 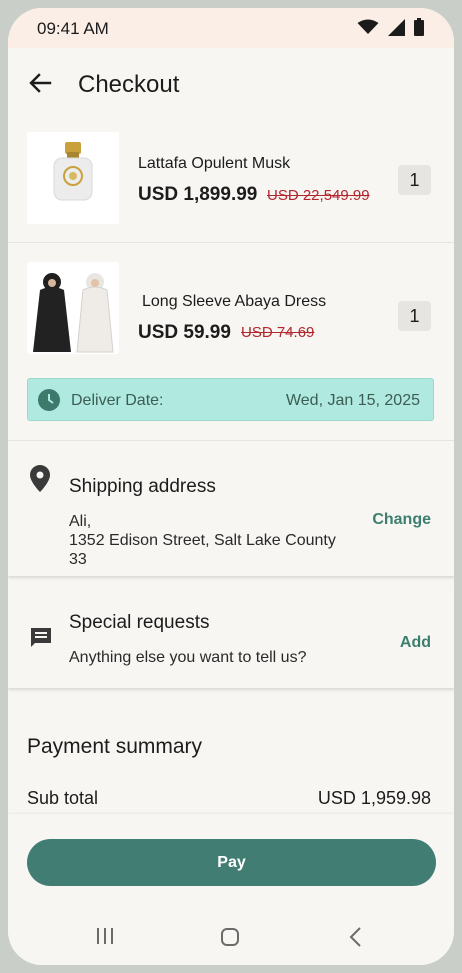 What do you see at coordinates (231, 242) in the screenshot?
I see `divider` at bounding box center [231, 242].